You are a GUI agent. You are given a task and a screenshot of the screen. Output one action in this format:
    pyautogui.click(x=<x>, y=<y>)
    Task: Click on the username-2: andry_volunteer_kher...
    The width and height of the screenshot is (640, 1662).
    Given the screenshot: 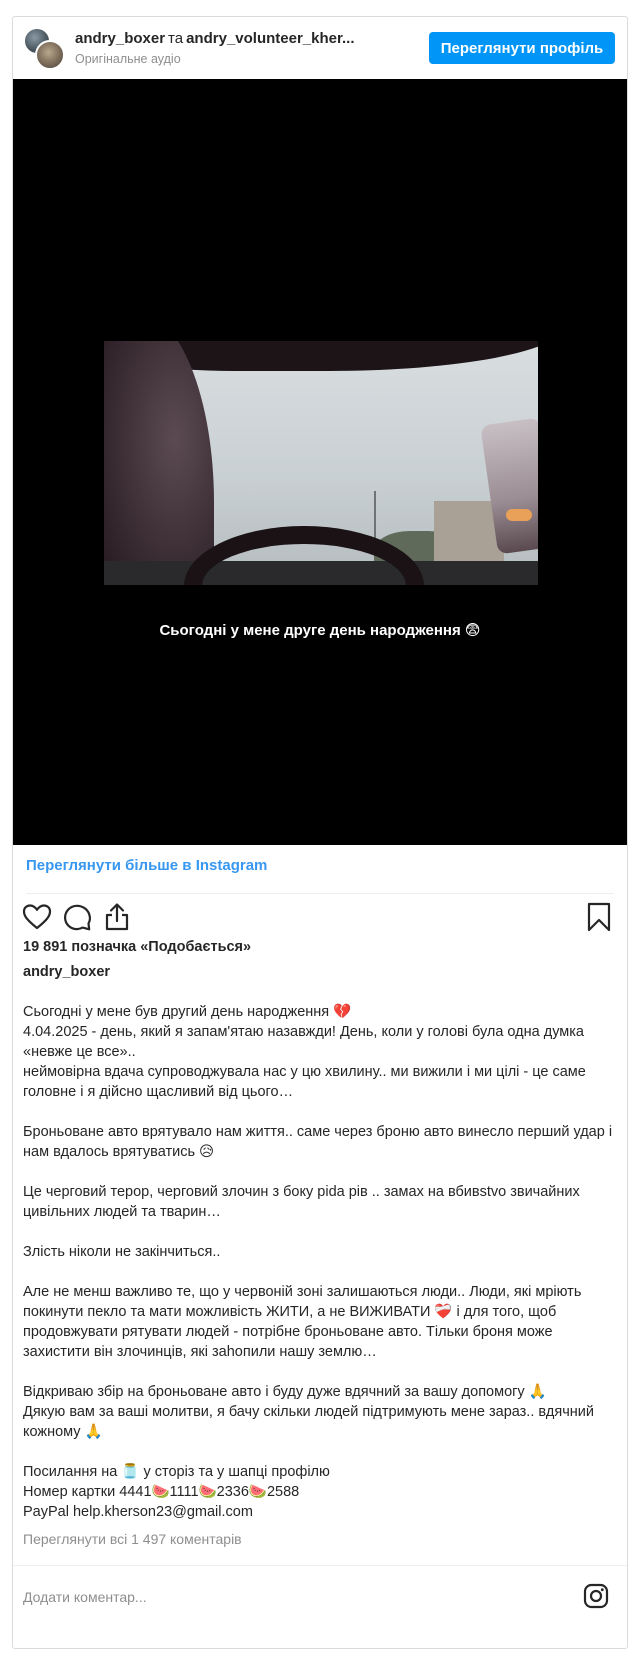 What is the action you would take?
    pyautogui.click(x=270, y=38)
    